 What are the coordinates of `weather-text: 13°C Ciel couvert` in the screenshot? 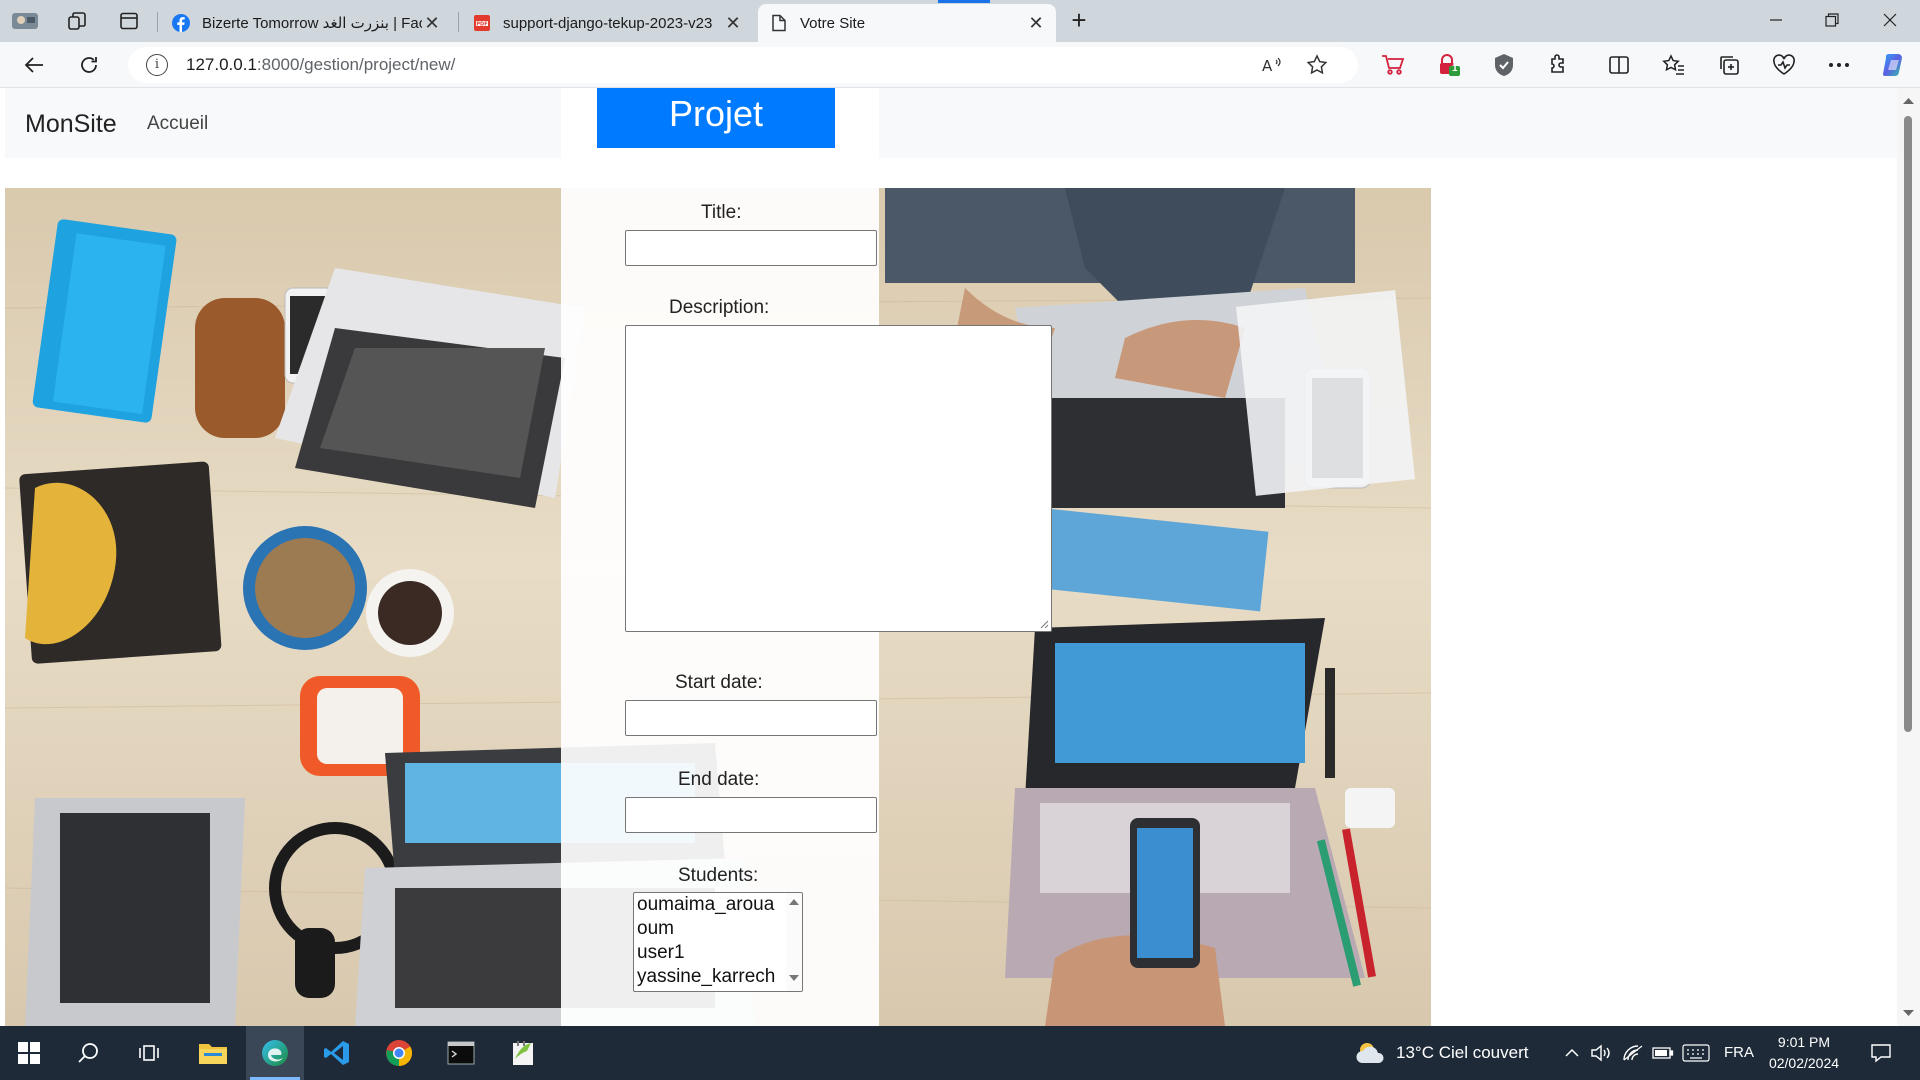 It's located at (1462, 1053).